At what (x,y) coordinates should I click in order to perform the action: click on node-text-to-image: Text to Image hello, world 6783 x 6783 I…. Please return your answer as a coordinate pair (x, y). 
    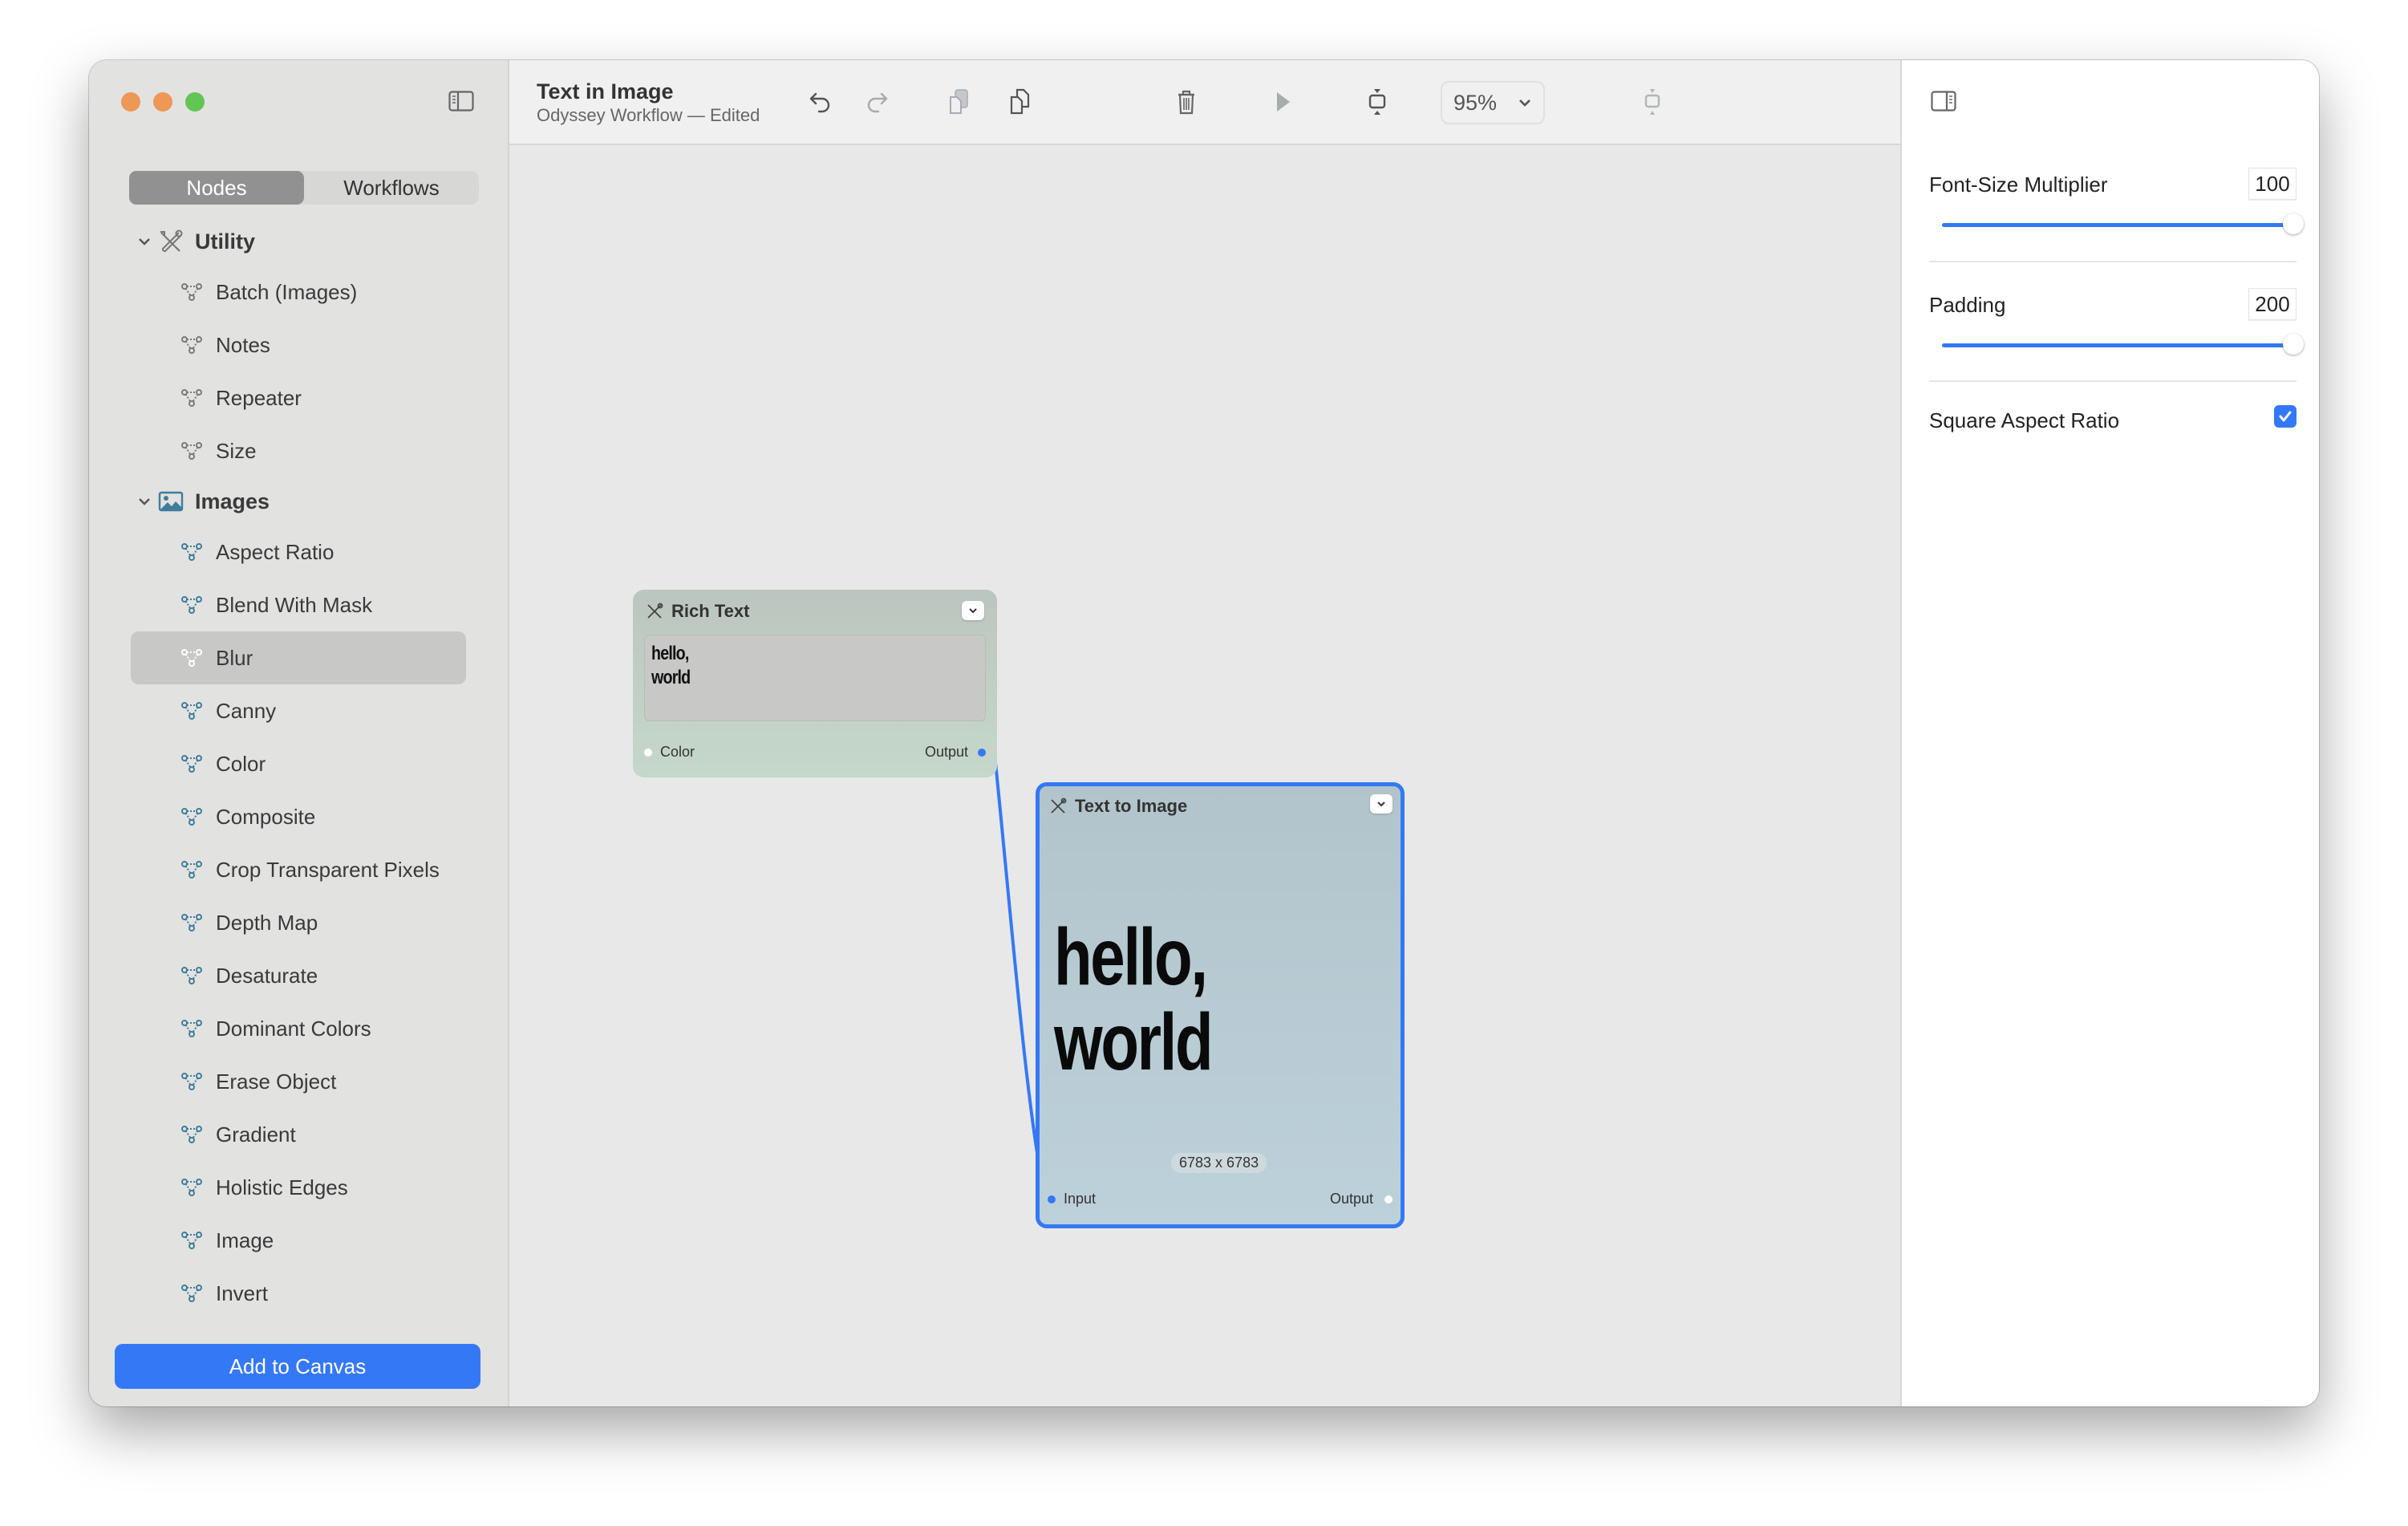
    Looking at the image, I should click on (1220, 1005).